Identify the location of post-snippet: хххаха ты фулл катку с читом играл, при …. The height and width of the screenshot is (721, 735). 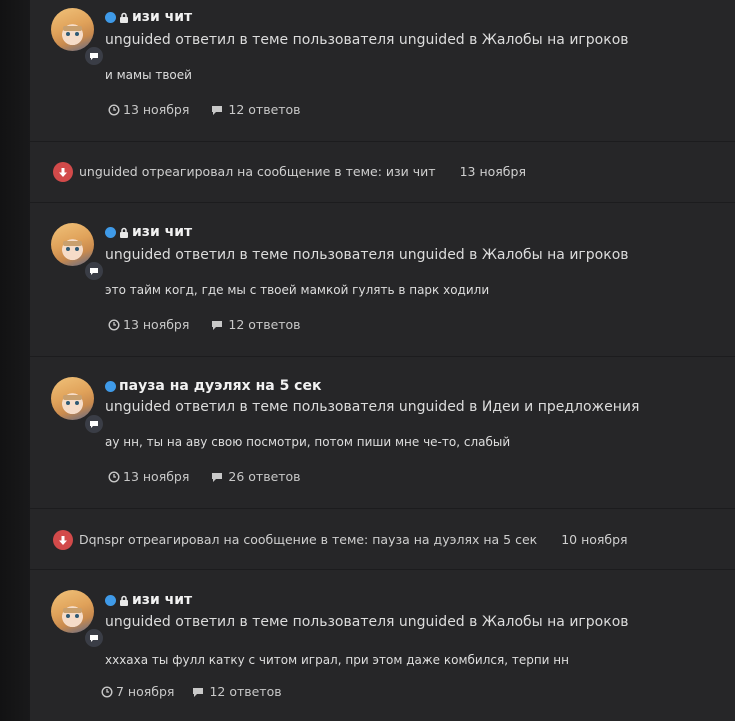
(337, 660).